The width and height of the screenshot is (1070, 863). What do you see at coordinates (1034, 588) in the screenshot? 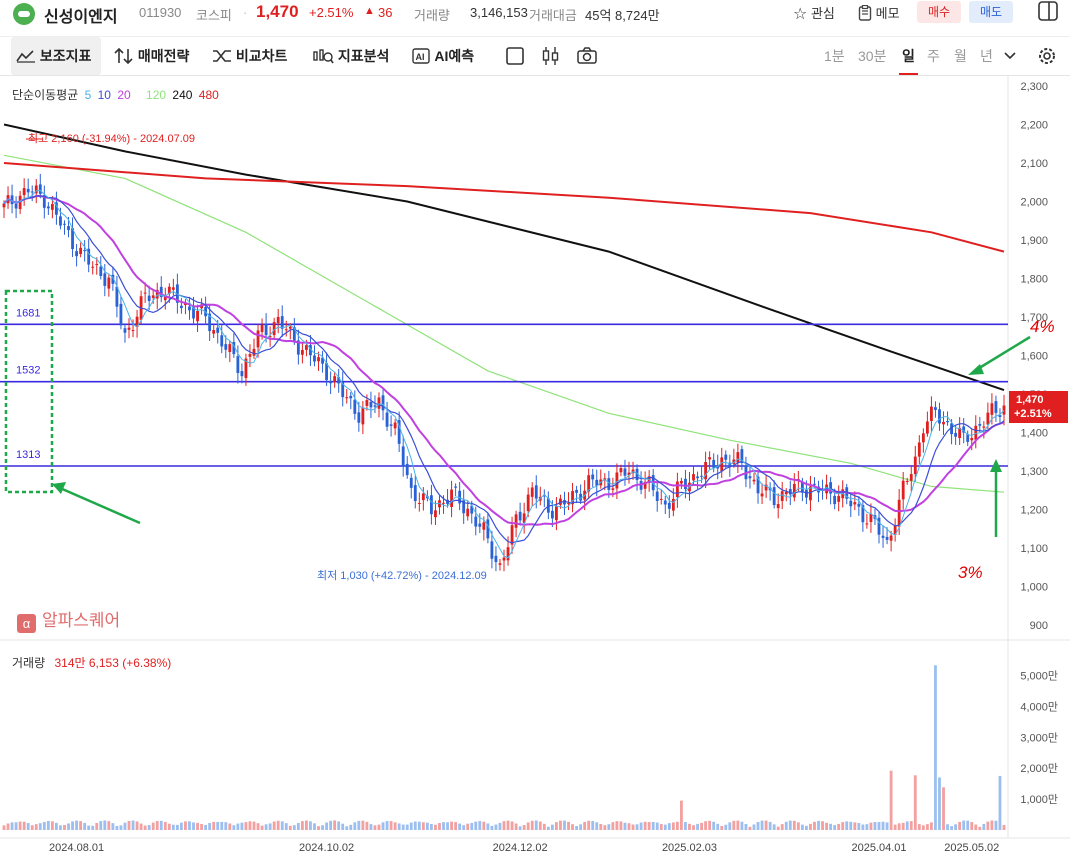
I see `price-tick-label: 1,000` at bounding box center [1034, 588].